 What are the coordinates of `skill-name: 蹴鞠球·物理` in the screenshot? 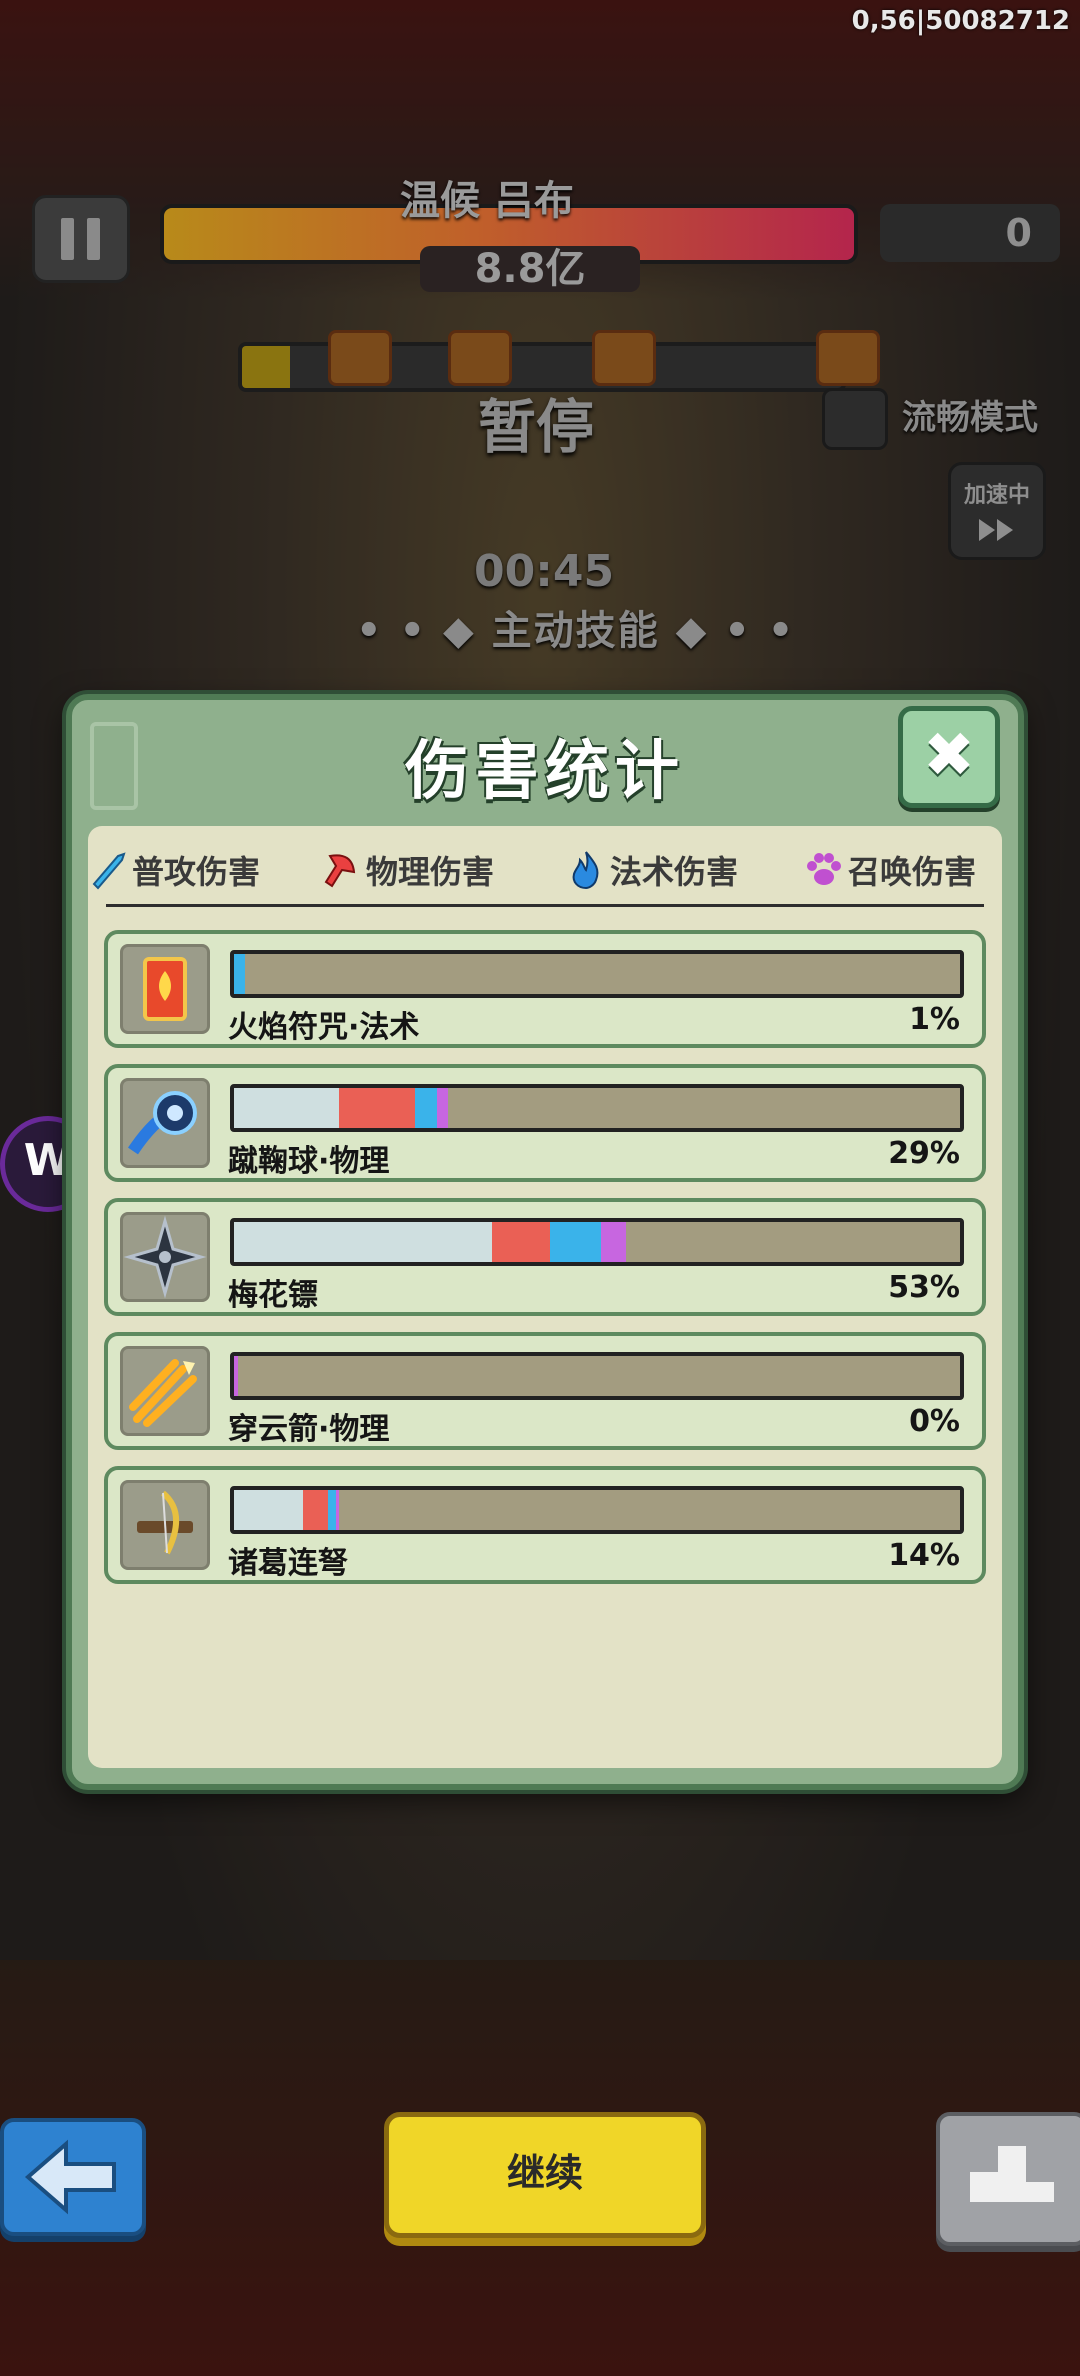 It's located at (309, 1161).